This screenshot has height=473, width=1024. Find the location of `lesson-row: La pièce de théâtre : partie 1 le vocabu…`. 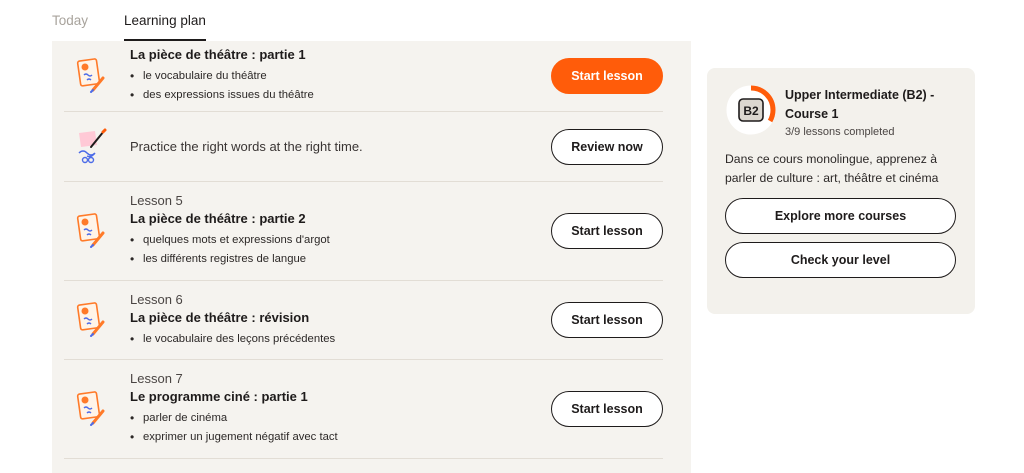

lesson-row: La pièce de théâtre : partie 1 le vocabu… is located at coordinates (363, 76).